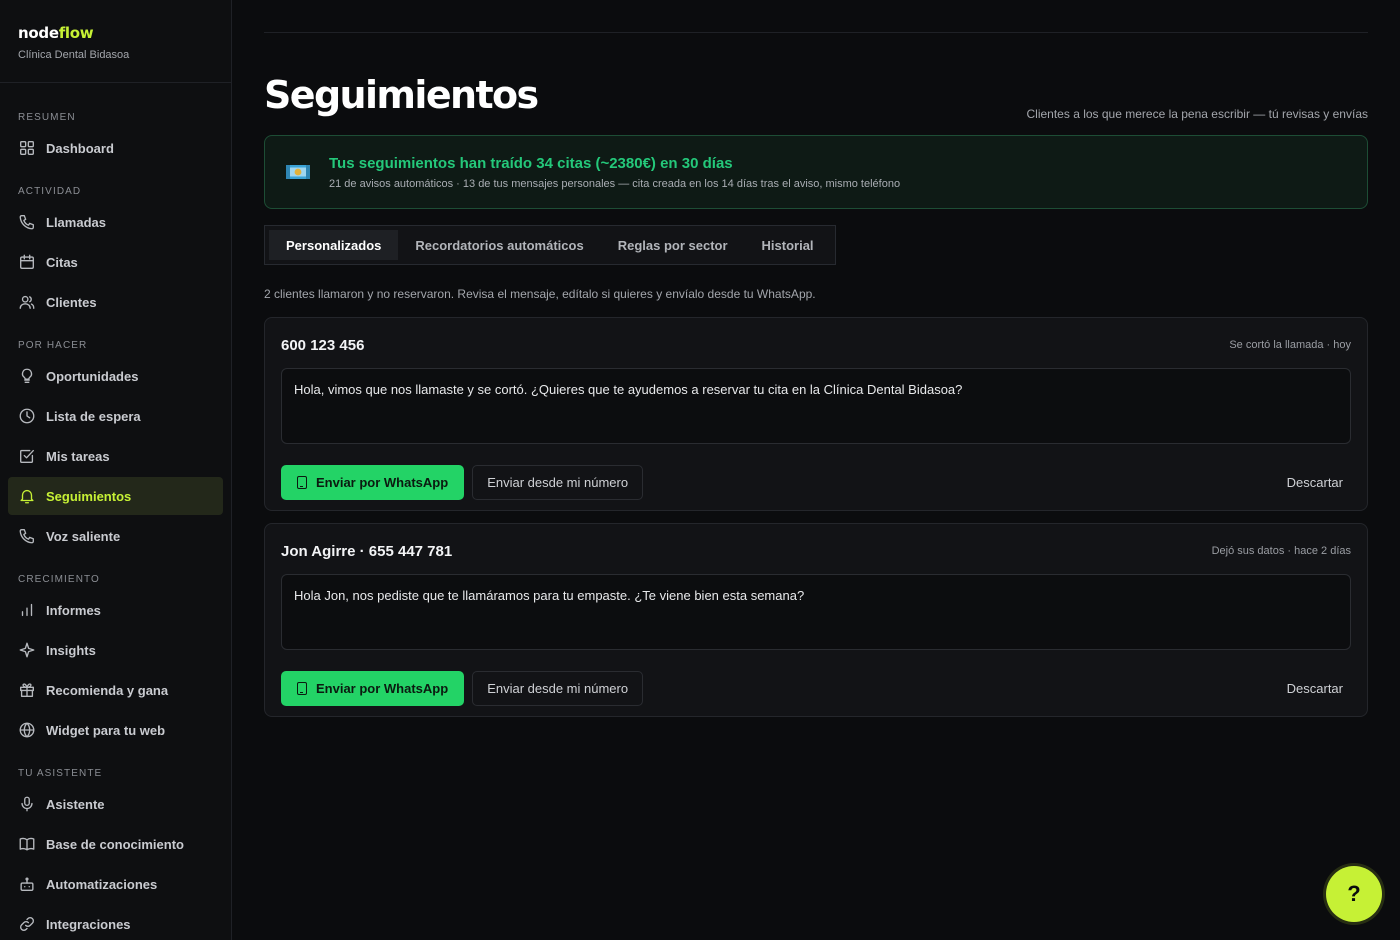 This screenshot has height=940, width=1400. I want to click on sidebar-item-automatizaciones: Automatizaciones, so click(115, 884).